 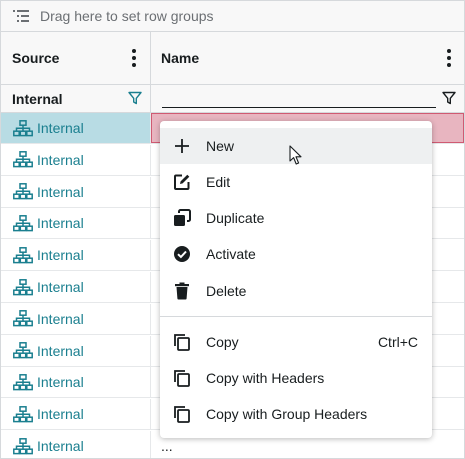 I want to click on row-group-bar: Drag here to set row groups, so click(x=232, y=16).